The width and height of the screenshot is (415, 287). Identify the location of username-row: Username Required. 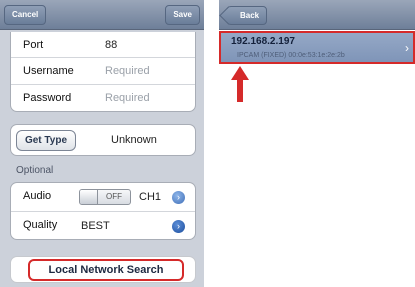
(103, 71).